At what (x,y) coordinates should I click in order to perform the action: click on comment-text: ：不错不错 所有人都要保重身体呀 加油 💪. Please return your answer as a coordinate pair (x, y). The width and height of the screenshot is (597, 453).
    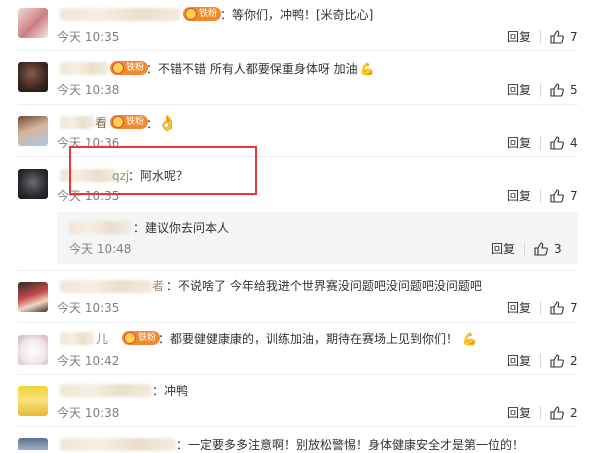
    Looking at the image, I should click on (260, 69).